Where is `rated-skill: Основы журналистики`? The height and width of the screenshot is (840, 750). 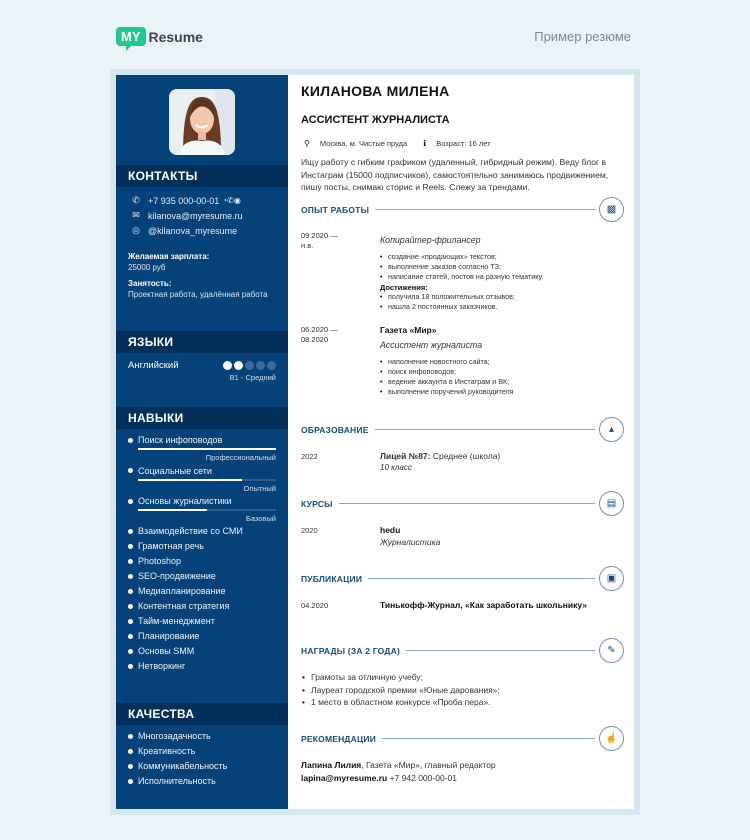 rated-skill: Основы журналистики is located at coordinates (180, 501).